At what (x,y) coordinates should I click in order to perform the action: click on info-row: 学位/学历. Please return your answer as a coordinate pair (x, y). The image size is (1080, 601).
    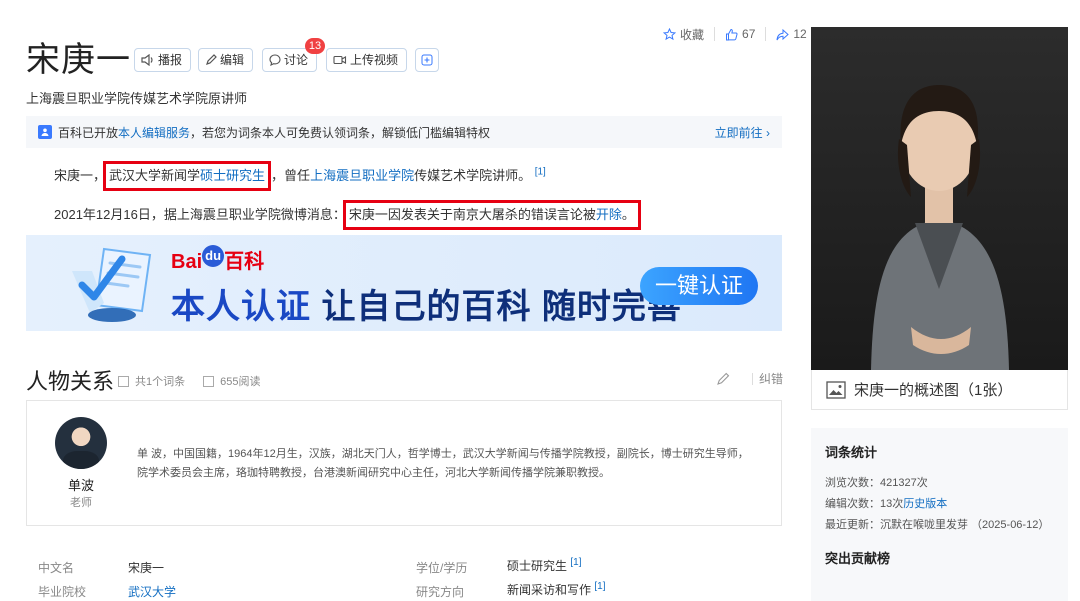
    Looking at the image, I should click on (441, 567).